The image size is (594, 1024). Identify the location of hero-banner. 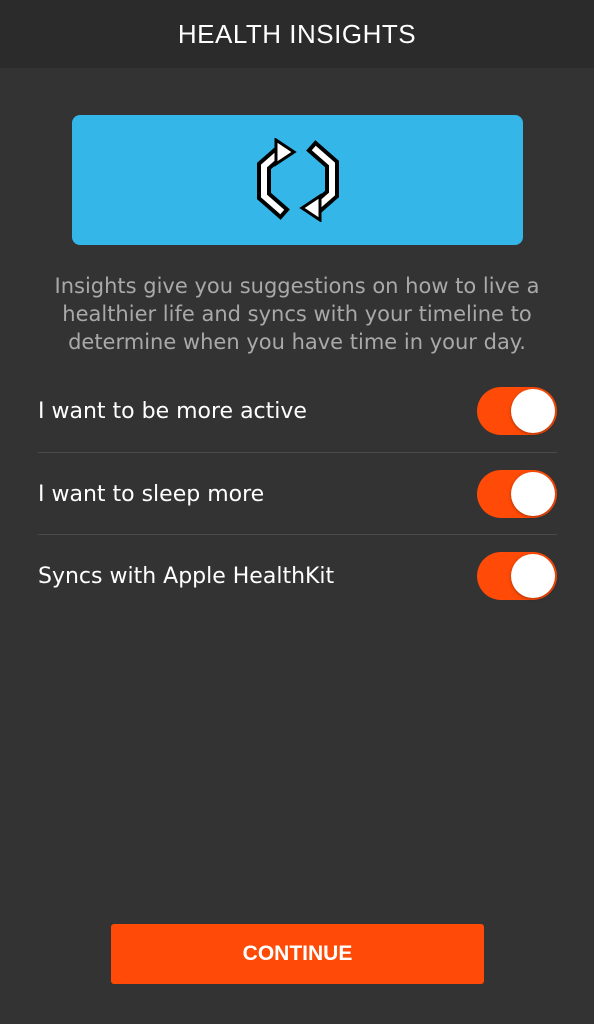
(297, 180).